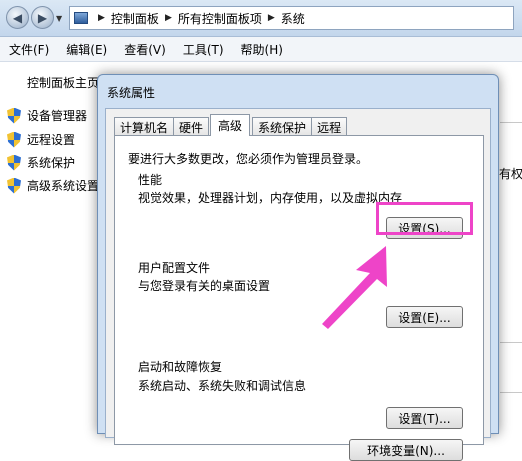 The height and width of the screenshot is (461, 522). Describe the element at coordinates (329, 126) in the screenshot. I see `tab-remote: 远程` at that location.